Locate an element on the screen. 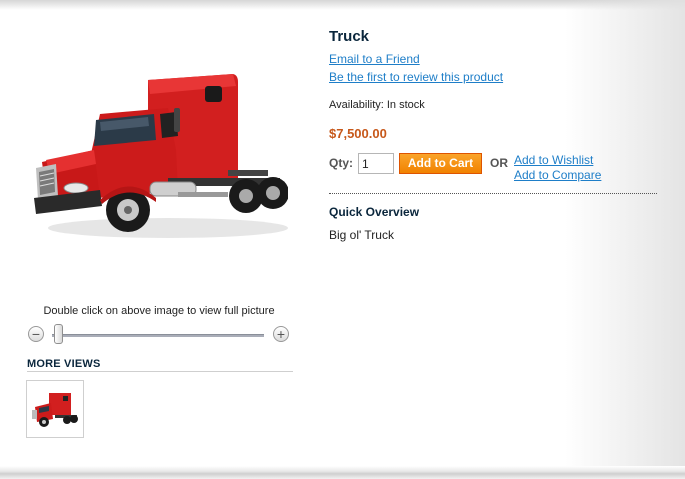 This screenshot has width=685, height=479. bottom-edge is located at coordinates (342, 472).